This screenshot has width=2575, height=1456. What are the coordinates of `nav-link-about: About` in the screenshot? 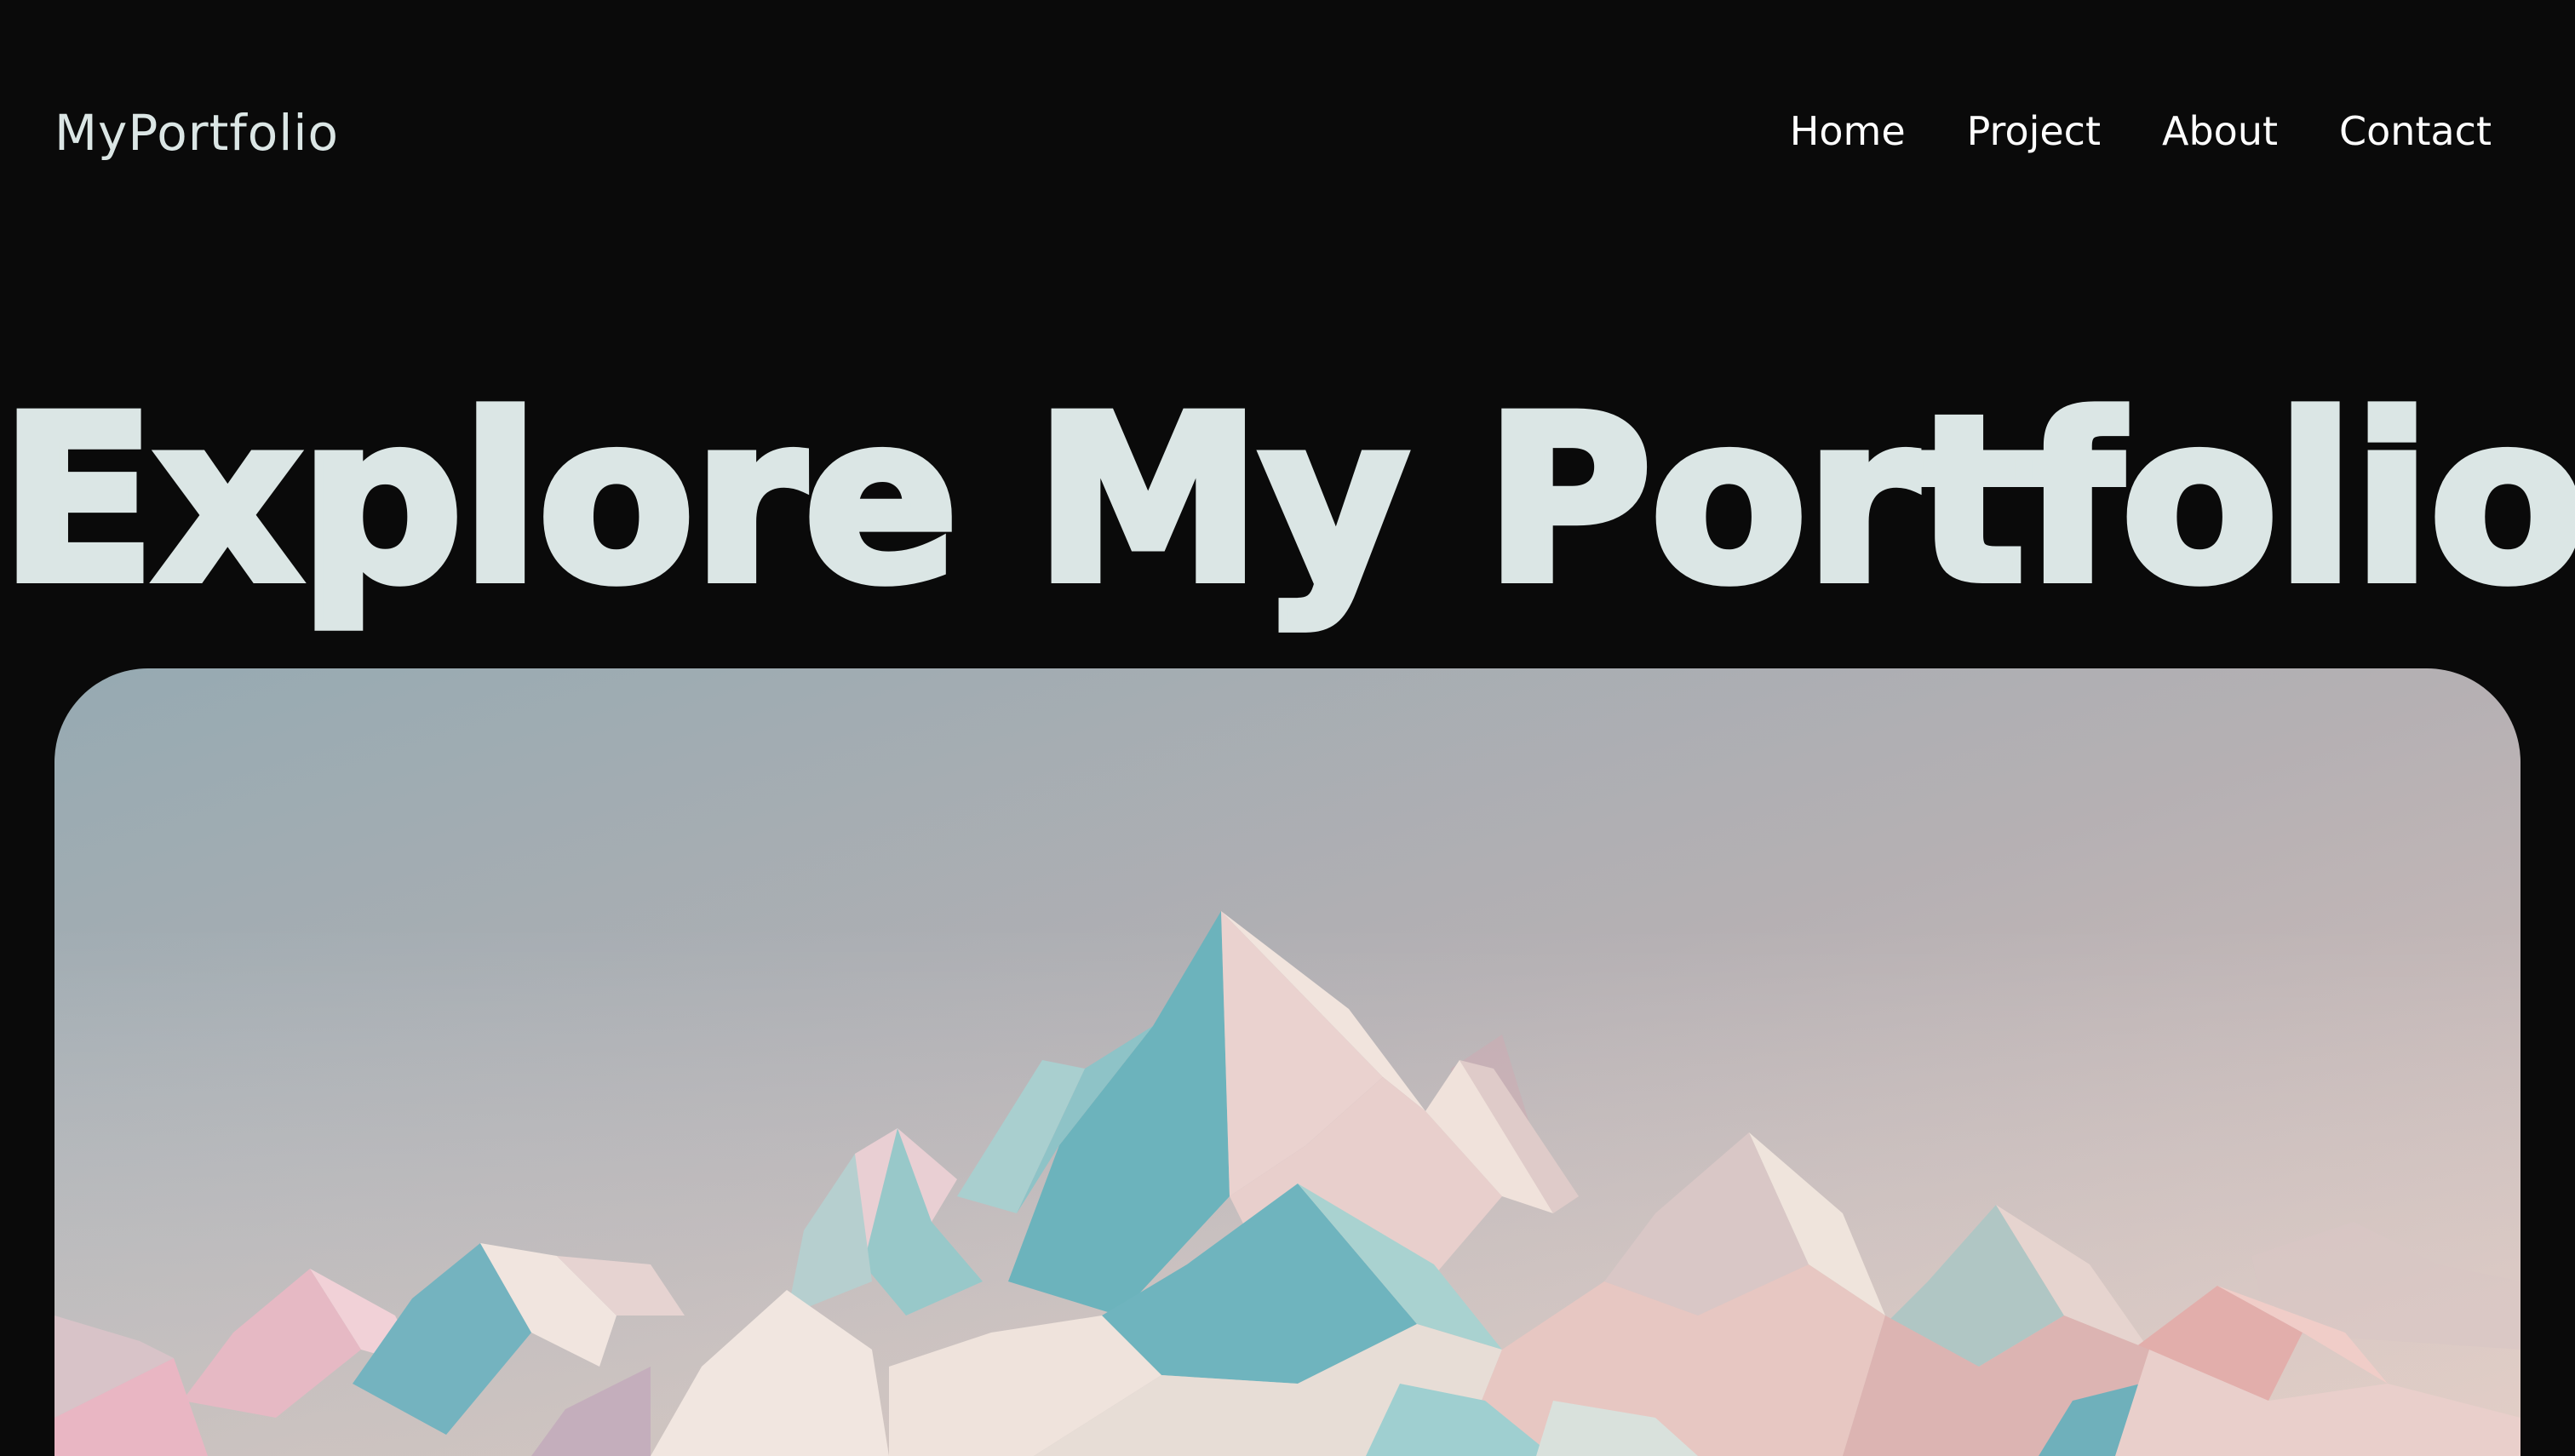 It's located at (2220, 131).